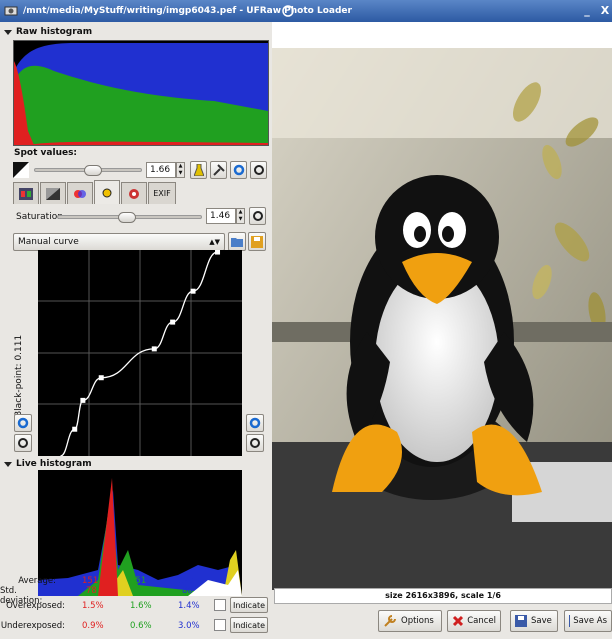 The width and height of the screenshot is (612, 639). I want to click on curve-star-icon, so click(107, 192).